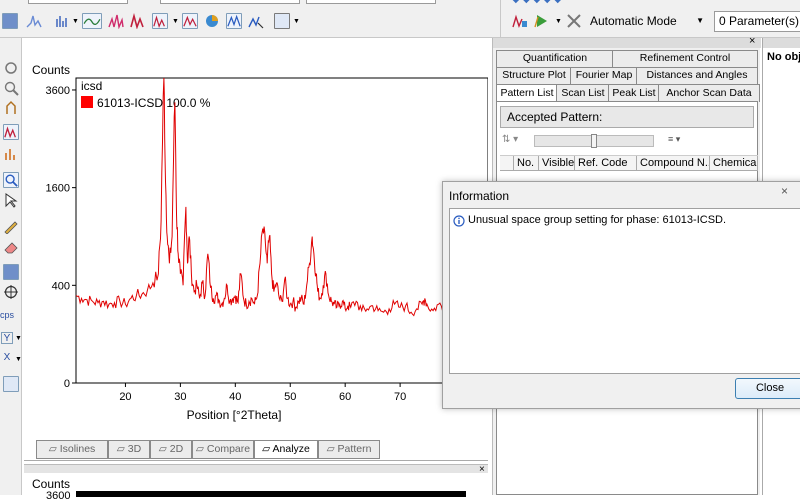  What do you see at coordinates (11, 292) in the screenshot?
I see `crosshair-icon` at bounding box center [11, 292].